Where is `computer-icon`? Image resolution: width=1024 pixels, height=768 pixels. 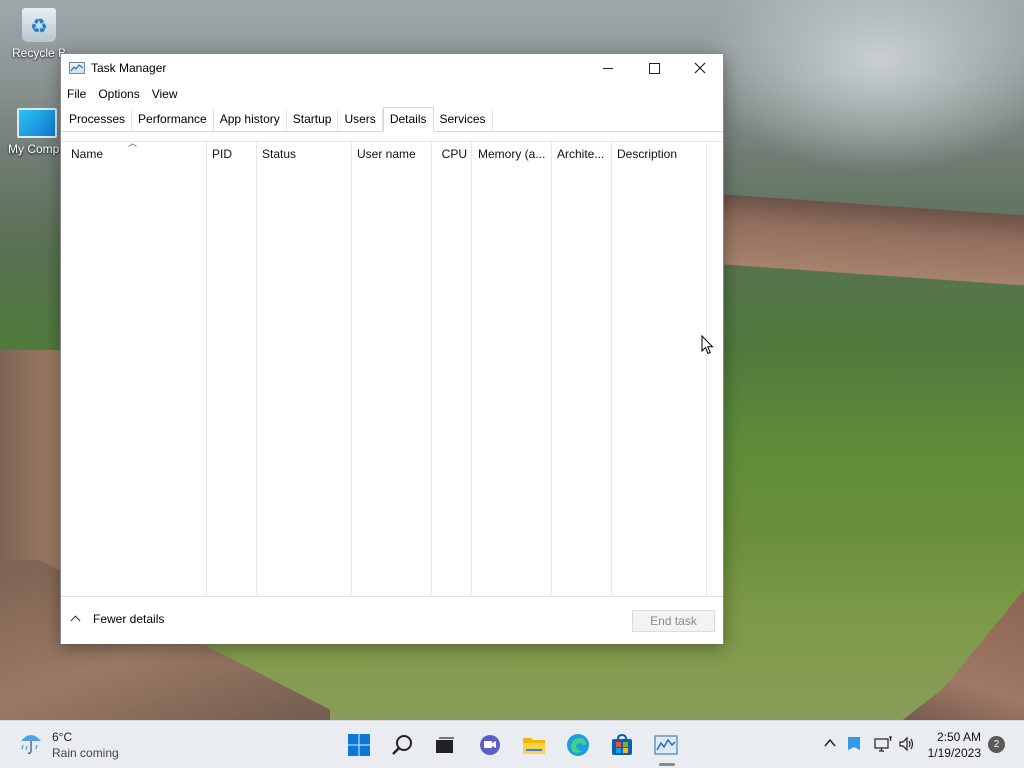
computer-icon is located at coordinates (37, 123).